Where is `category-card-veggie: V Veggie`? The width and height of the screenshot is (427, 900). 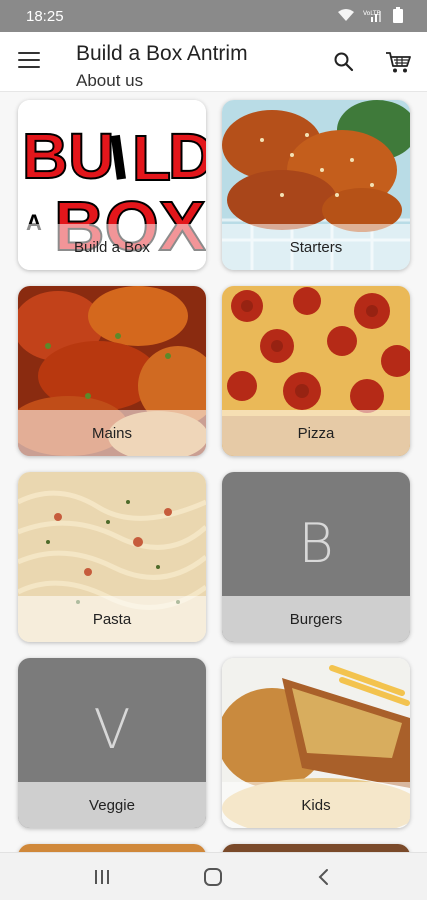 category-card-veggie: V Veggie is located at coordinates (112, 743).